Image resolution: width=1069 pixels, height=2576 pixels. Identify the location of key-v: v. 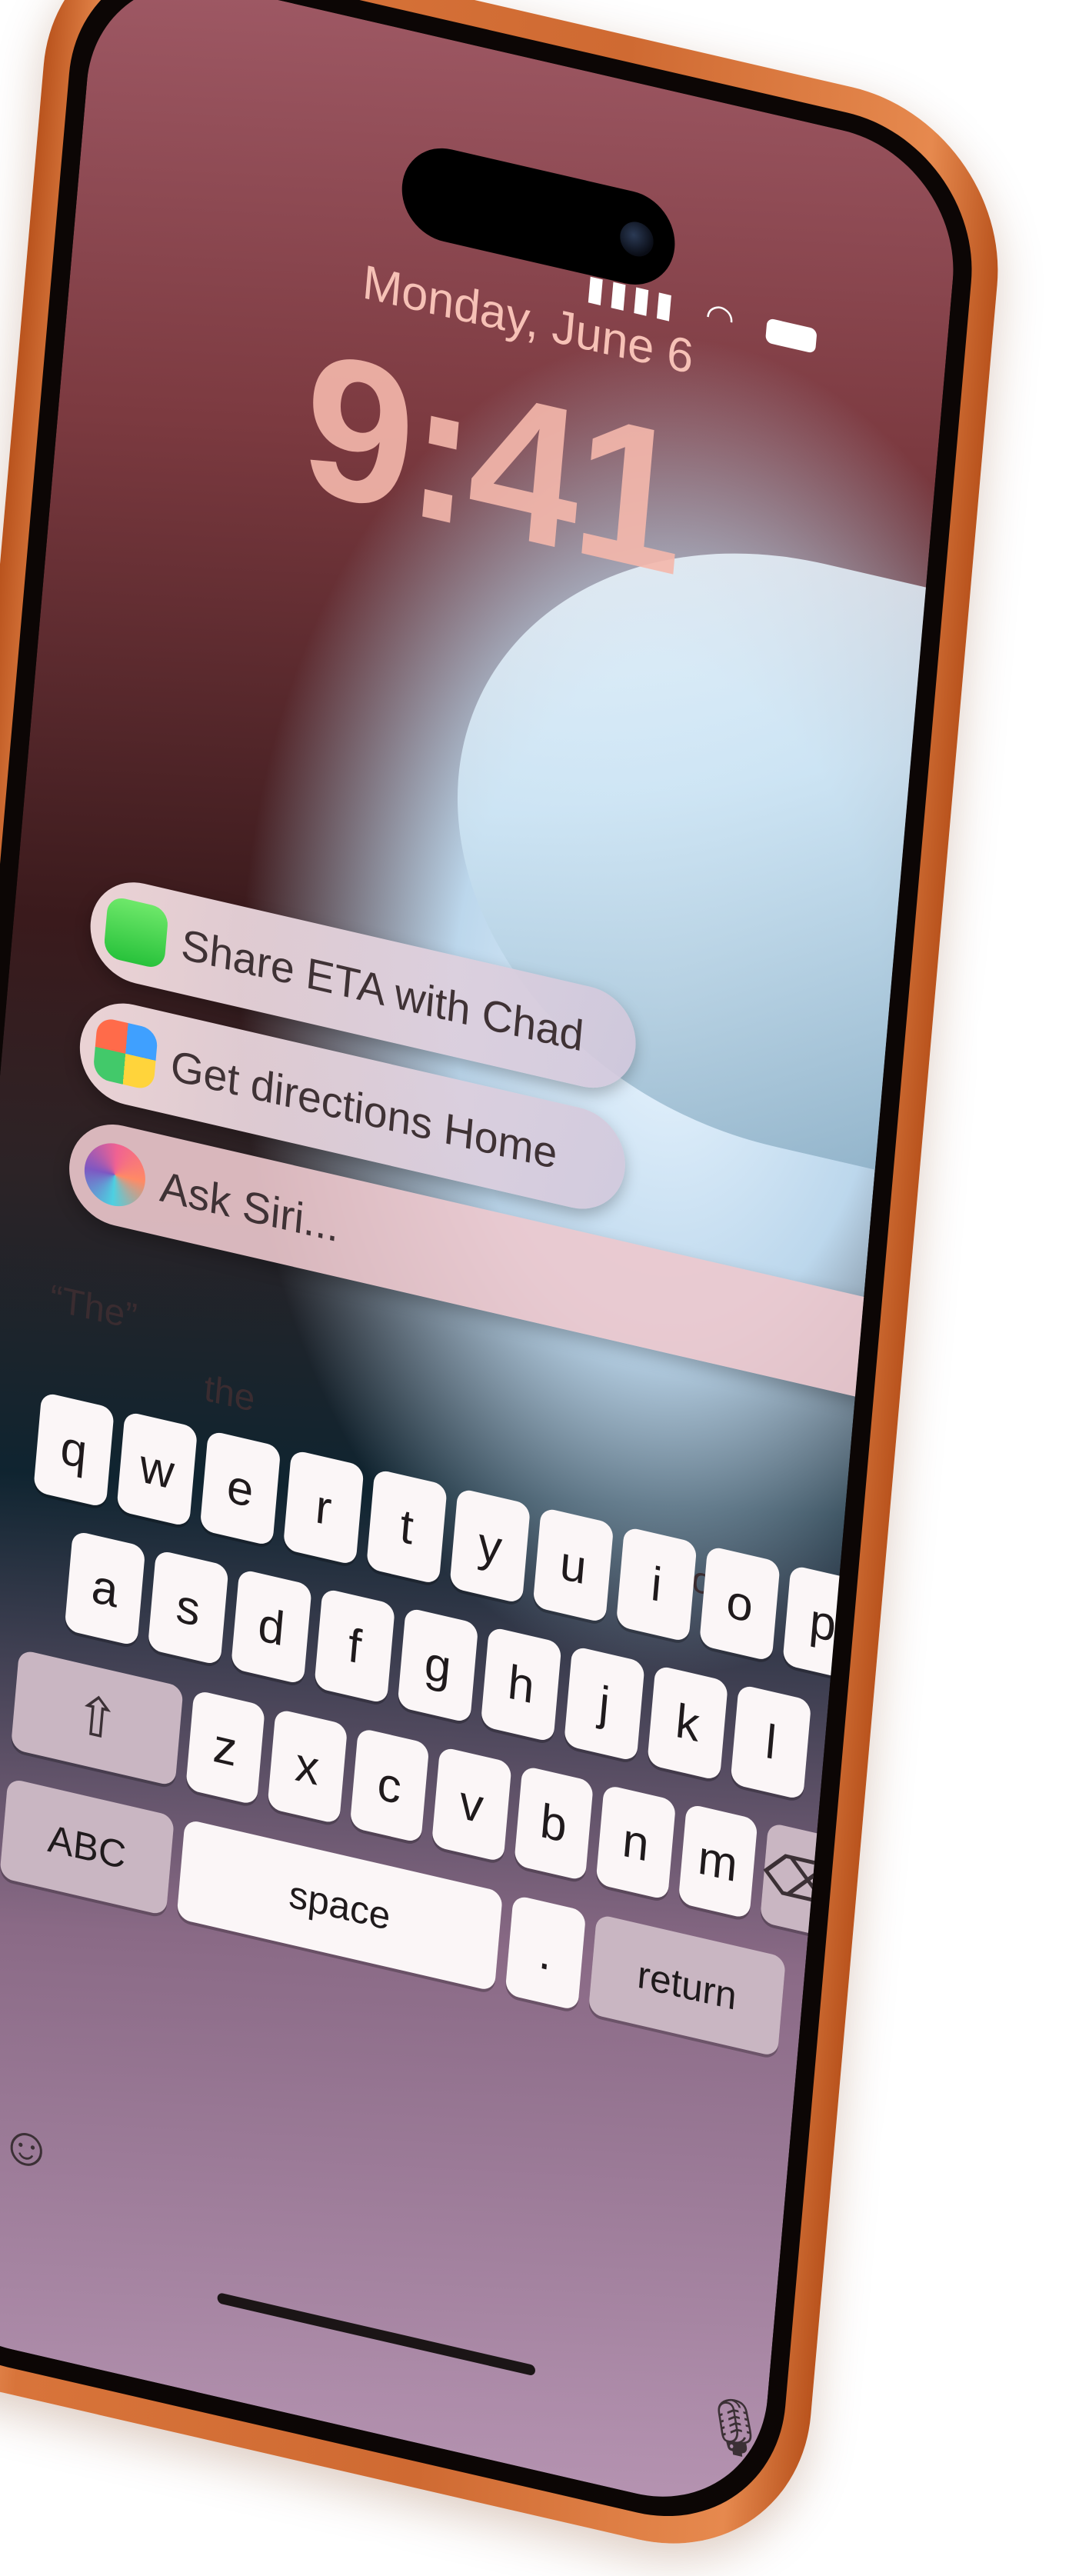
(471, 1804).